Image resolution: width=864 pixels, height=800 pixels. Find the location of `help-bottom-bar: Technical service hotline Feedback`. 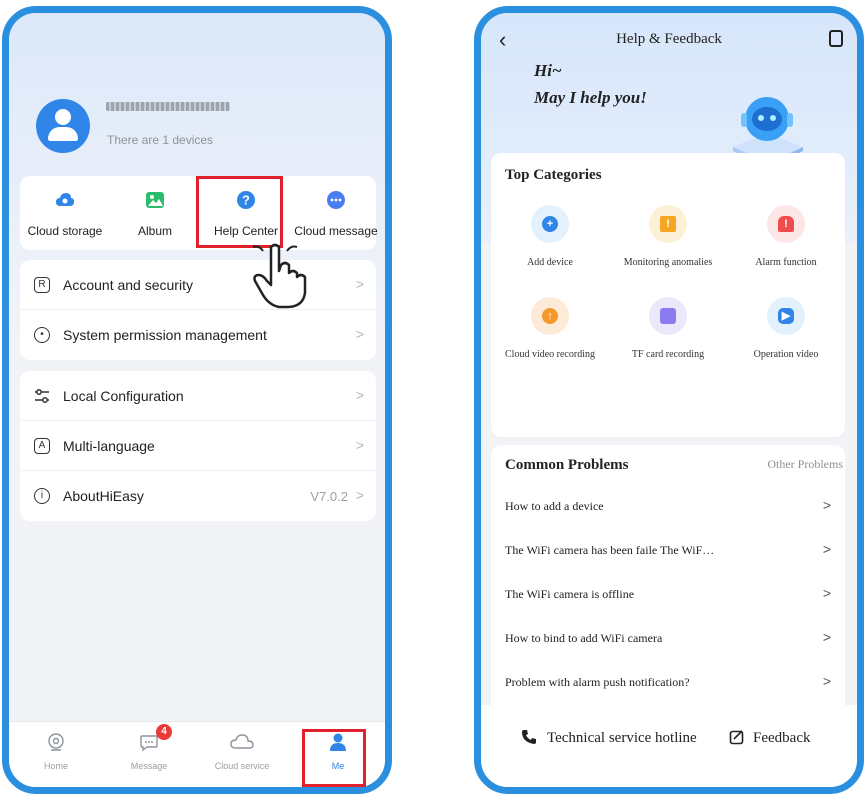

help-bottom-bar: Technical service hotline Feedback is located at coordinates (669, 746).